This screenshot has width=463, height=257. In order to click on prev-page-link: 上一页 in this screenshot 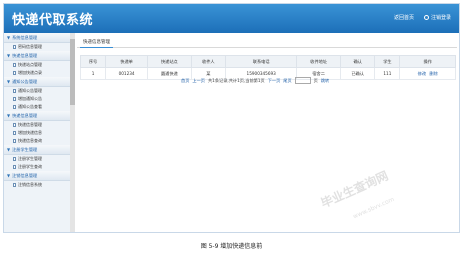, I will do `click(198, 81)`.